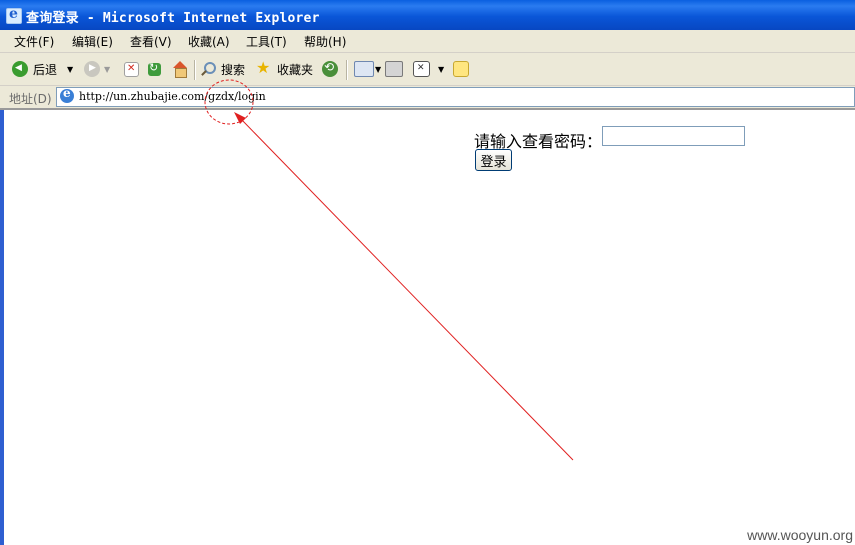  I want to click on forward-button: ▼, so click(97, 69).